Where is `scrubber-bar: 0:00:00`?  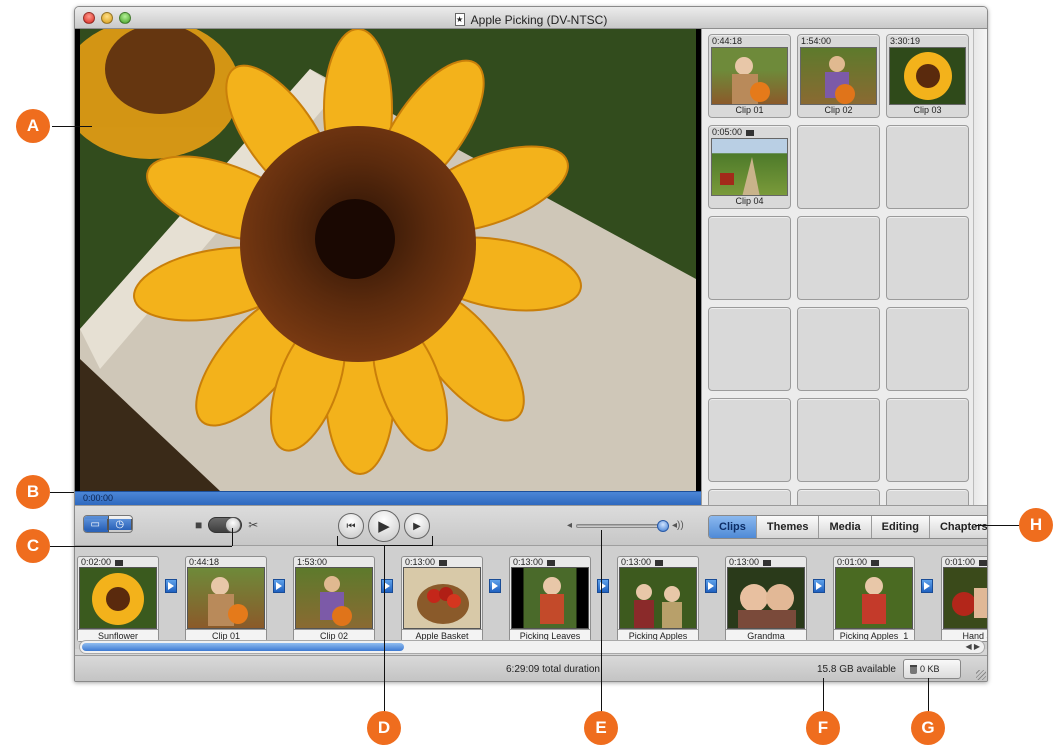
scrubber-bar: 0:00:00 is located at coordinates (388, 498).